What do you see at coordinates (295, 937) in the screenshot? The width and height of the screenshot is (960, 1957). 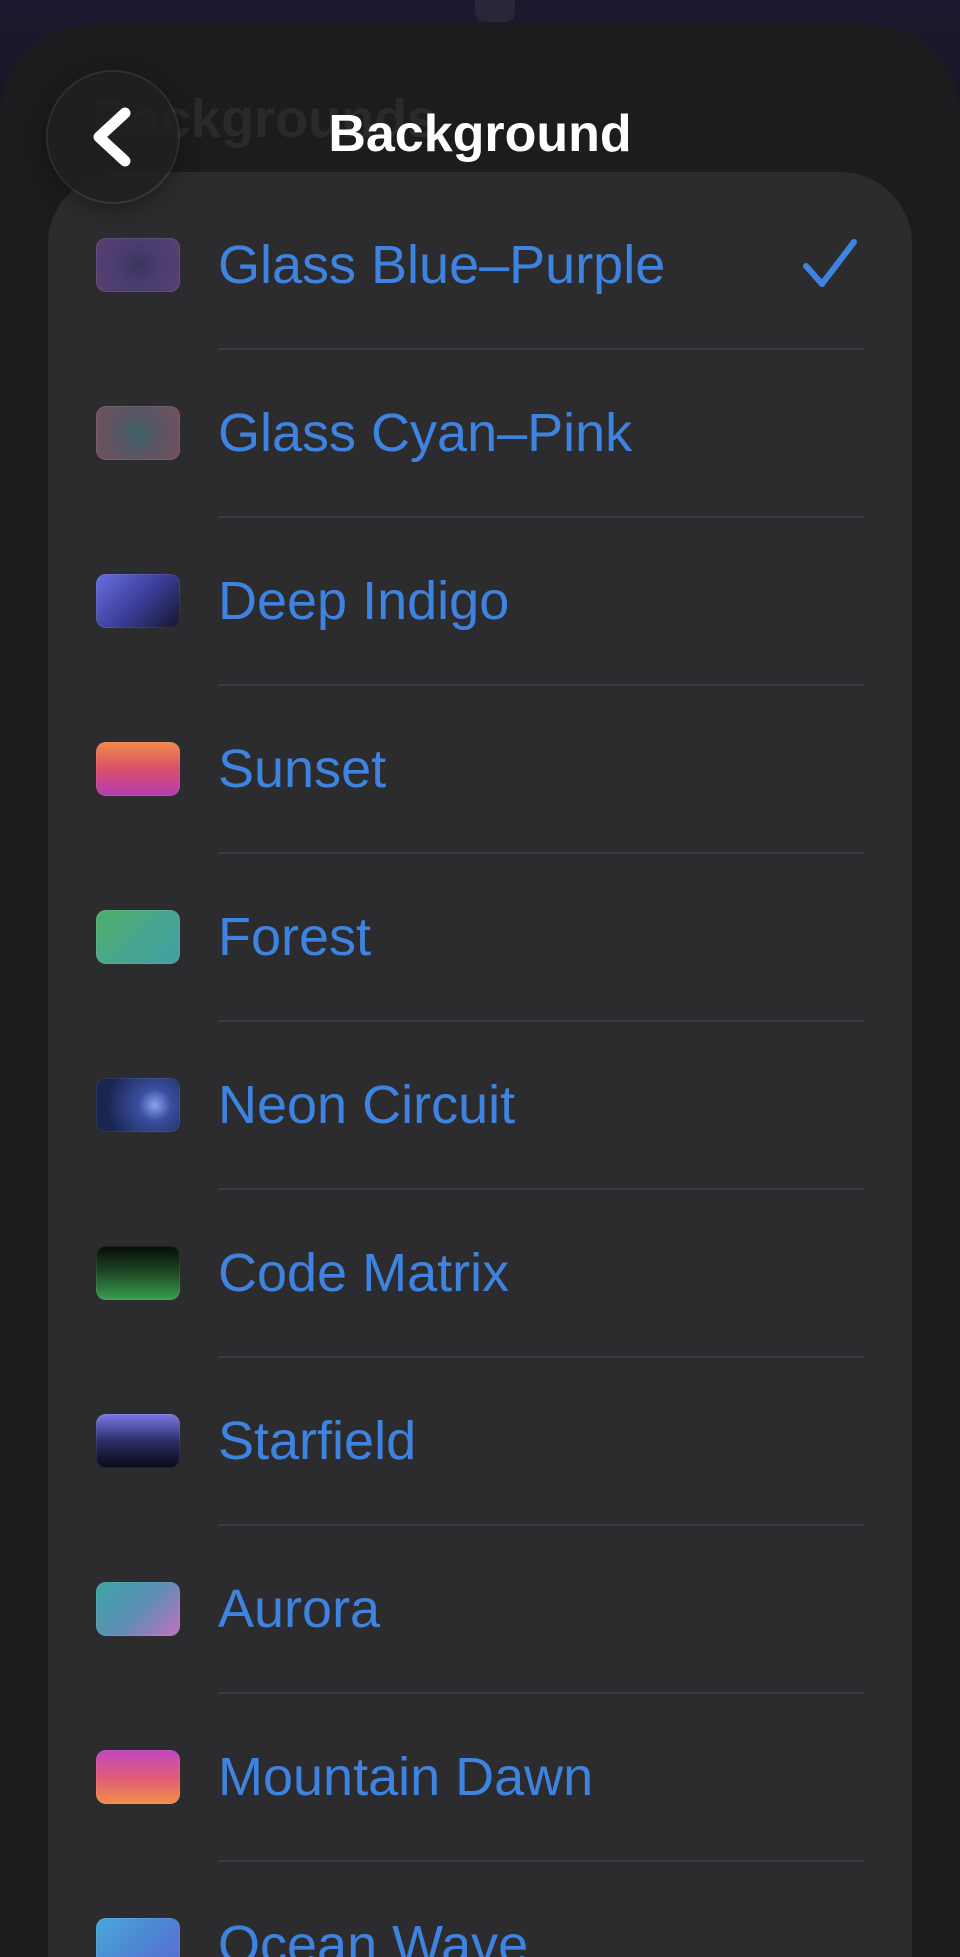 I see `list-item-label: Forest` at bounding box center [295, 937].